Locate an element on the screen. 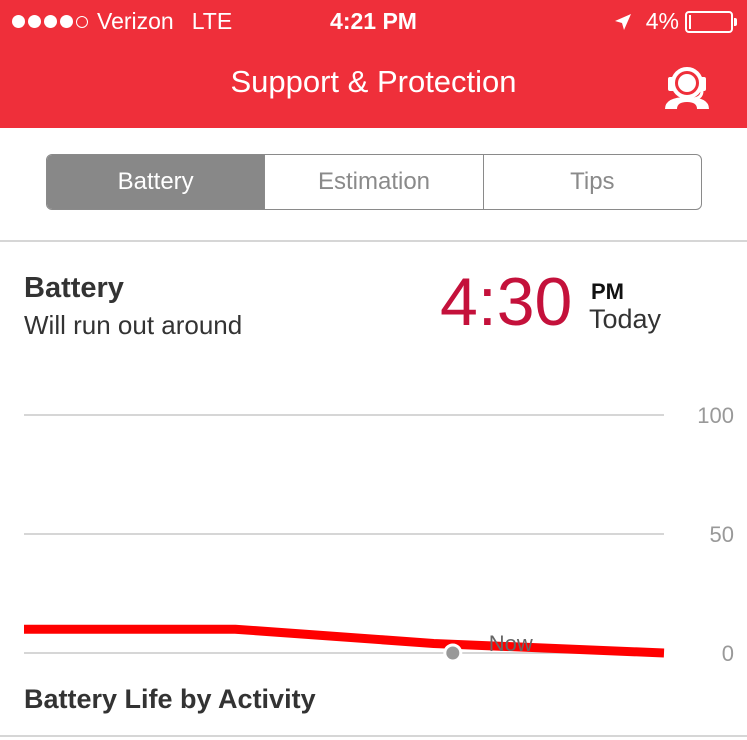  battery-percent: 4% is located at coordinates (662, 21).